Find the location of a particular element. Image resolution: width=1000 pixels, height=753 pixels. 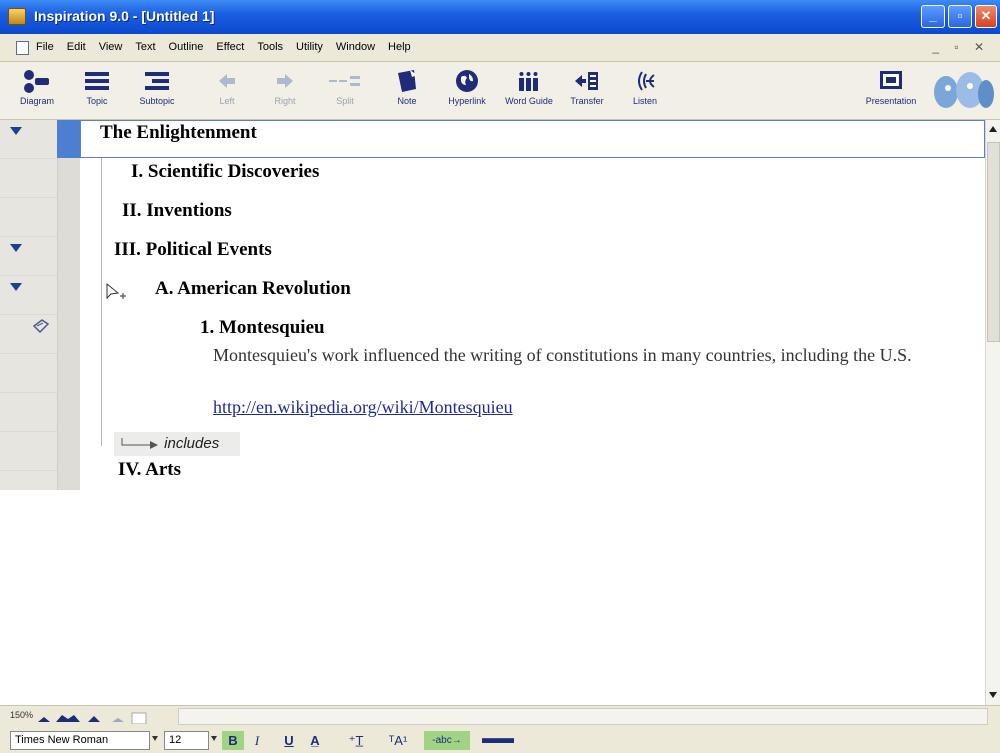

menu-file: File is located at coordinates (45, 47).